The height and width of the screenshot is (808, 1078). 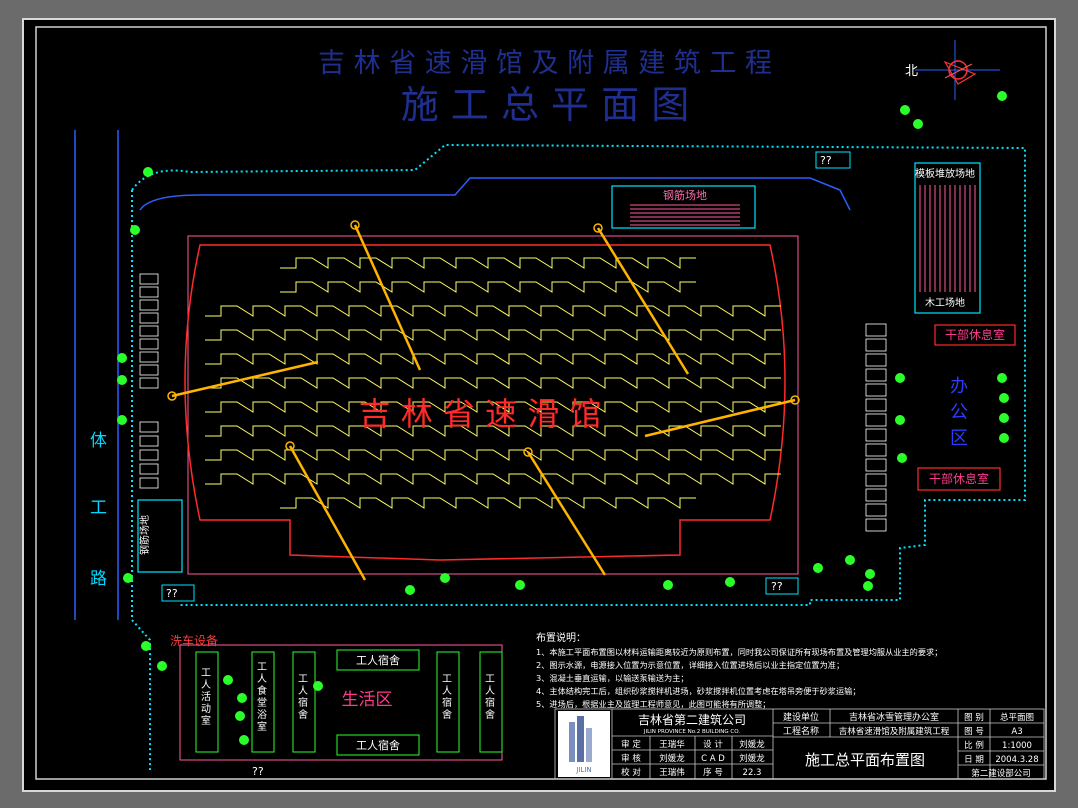 I want to click on meta-label: 图 别, so click(x=974, y=718).